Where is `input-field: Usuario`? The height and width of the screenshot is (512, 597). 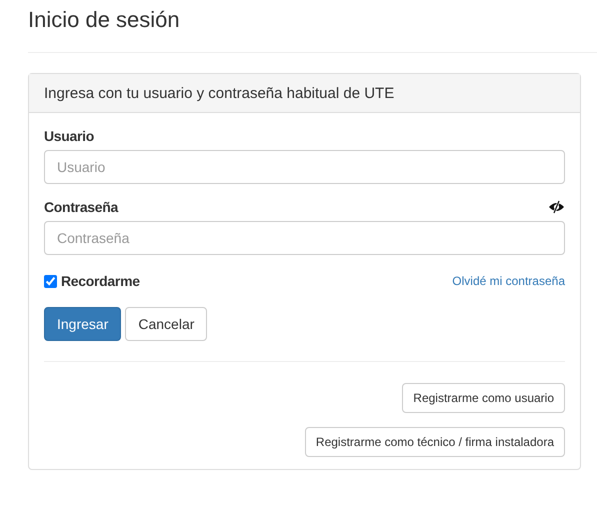
input-field: Usuario is located at coordinates (304, 167).